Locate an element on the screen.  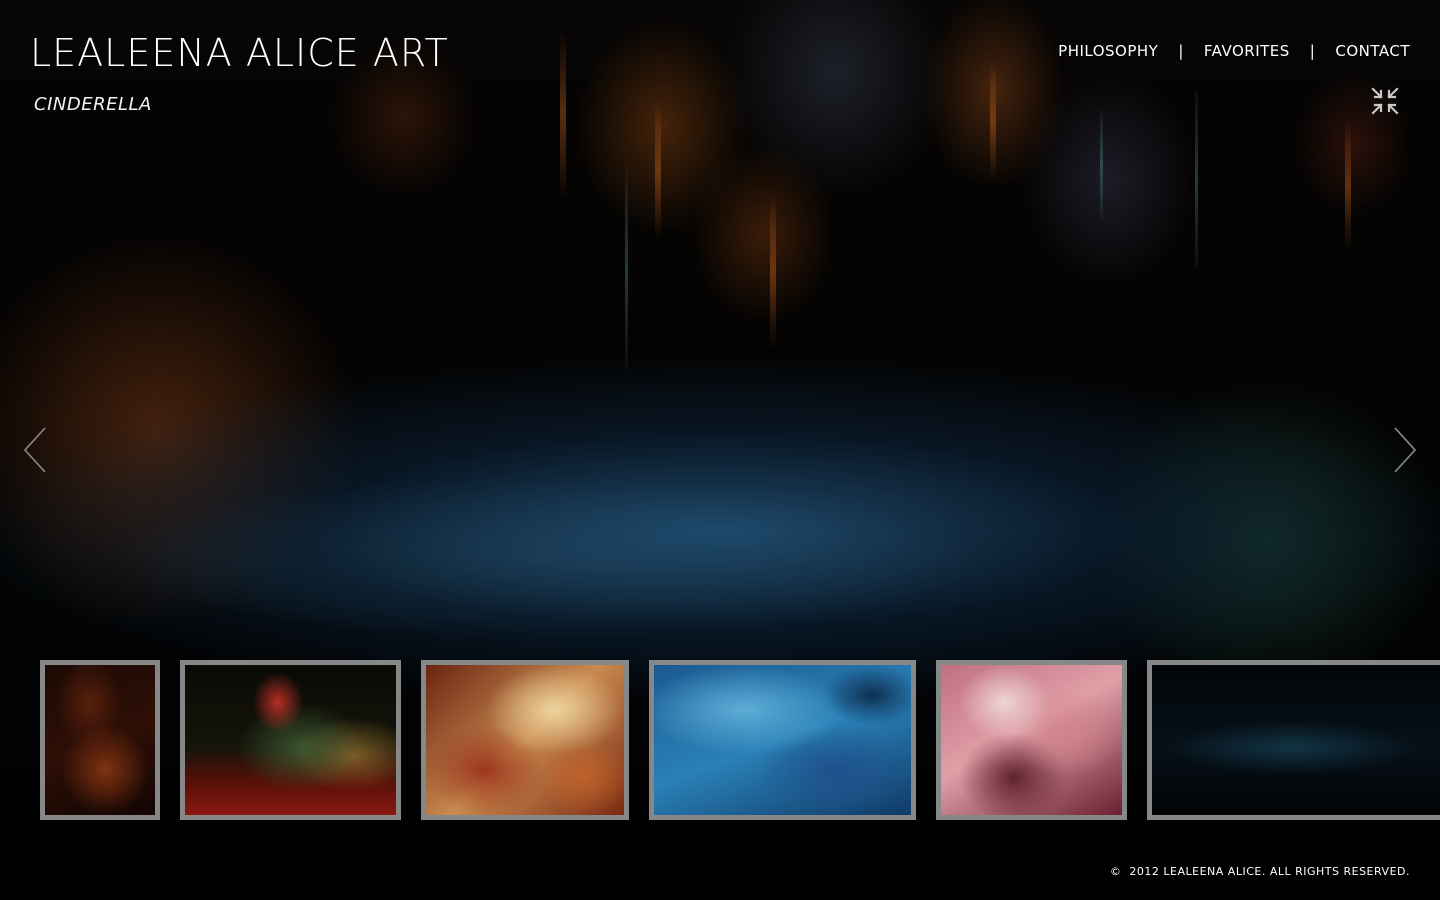
previous-painting-button is located at coordinates (35, 450).